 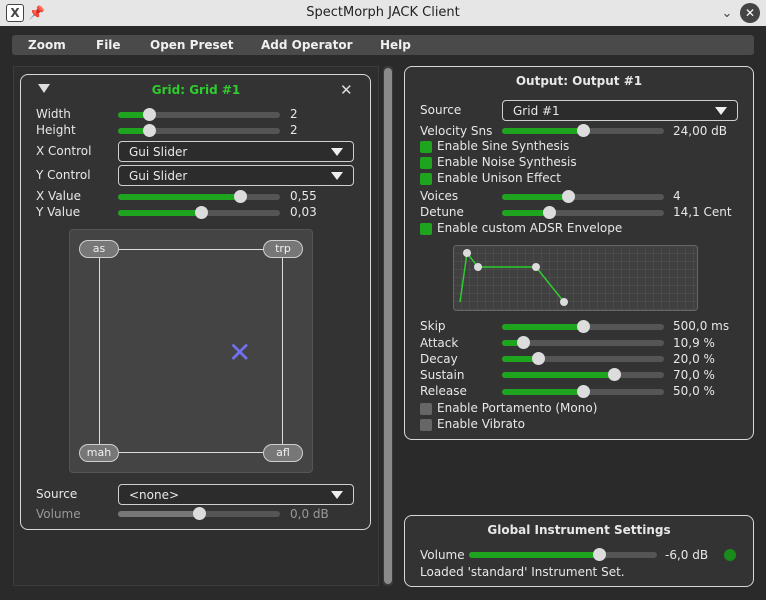 I want to click on output-source-value: Grid #1, so click(x=536, y=111).